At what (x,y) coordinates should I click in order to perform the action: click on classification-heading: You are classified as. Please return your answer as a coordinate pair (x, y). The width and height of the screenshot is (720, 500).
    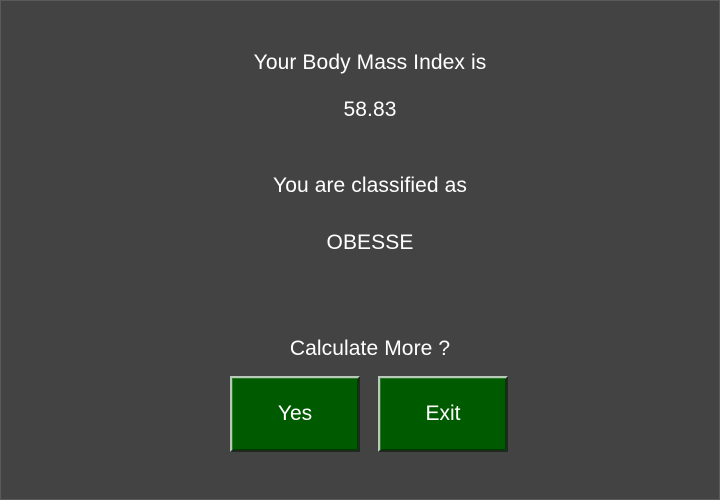
    Looking at the image, I should click on (370, 185).